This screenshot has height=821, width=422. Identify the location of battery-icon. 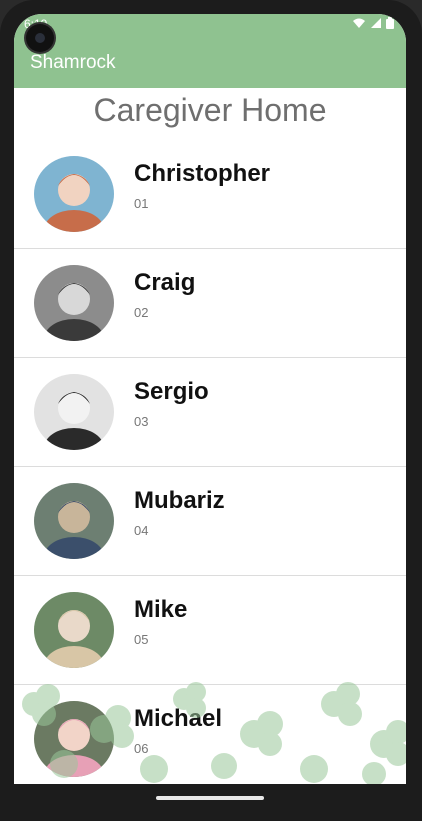
(390, 23).